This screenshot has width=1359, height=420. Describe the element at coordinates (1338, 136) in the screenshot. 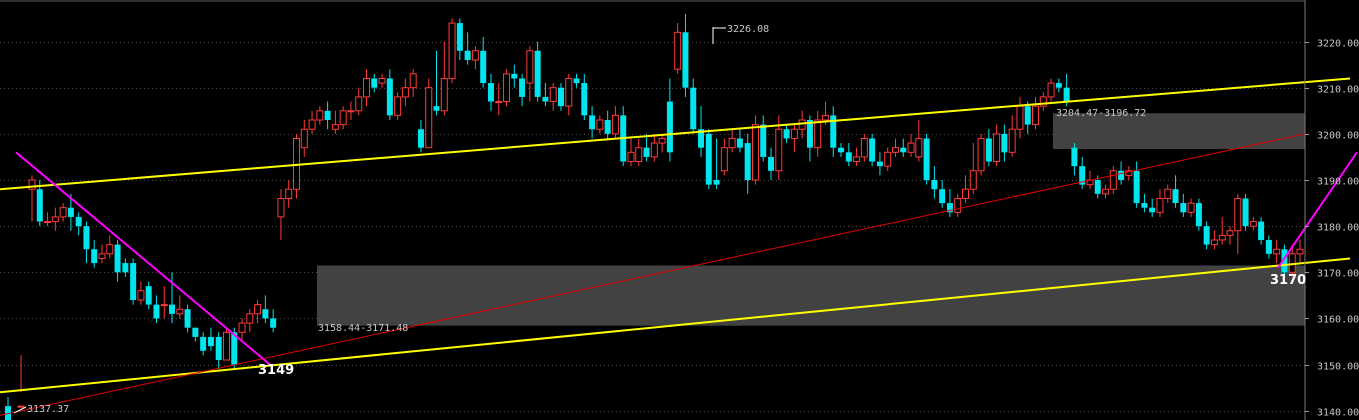

I see `y-tick-label: 3200.00` at that location.